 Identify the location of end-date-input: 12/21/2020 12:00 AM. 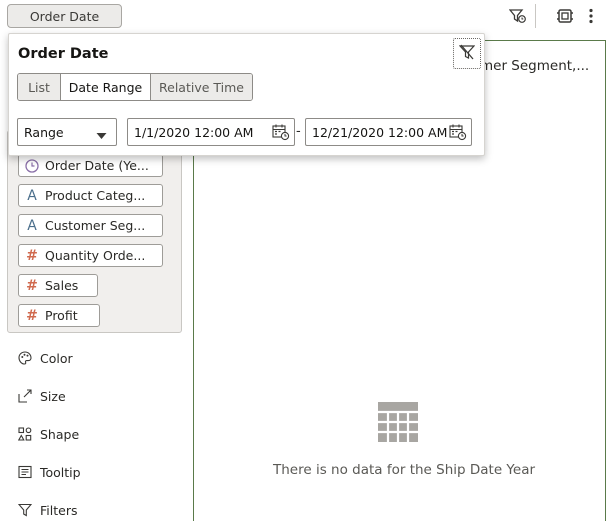
(388, 132).